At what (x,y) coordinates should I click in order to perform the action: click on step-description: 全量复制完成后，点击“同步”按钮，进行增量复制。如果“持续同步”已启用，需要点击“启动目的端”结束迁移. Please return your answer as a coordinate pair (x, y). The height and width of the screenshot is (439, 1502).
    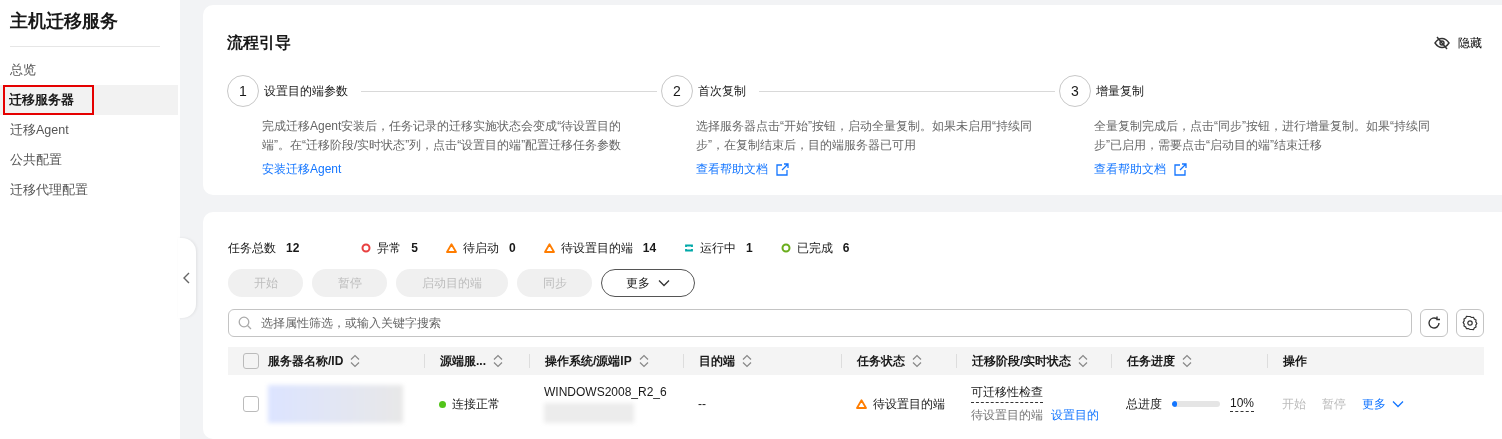
    Looking at the image, I should click on (1262, 136).